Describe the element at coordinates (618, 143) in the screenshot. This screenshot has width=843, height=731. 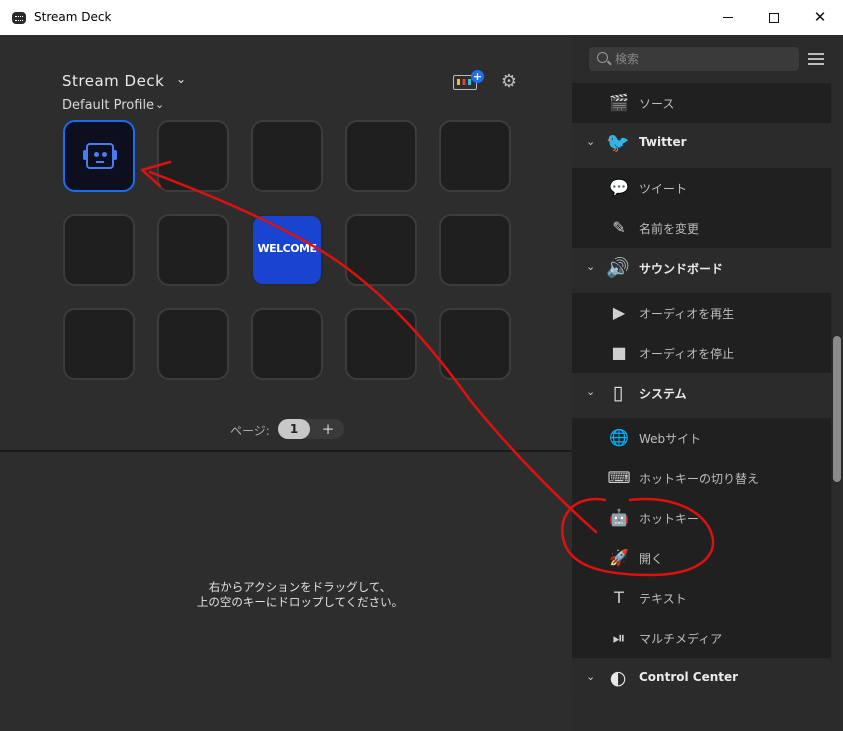
I see `twitter-icon: 🐦` at that location.